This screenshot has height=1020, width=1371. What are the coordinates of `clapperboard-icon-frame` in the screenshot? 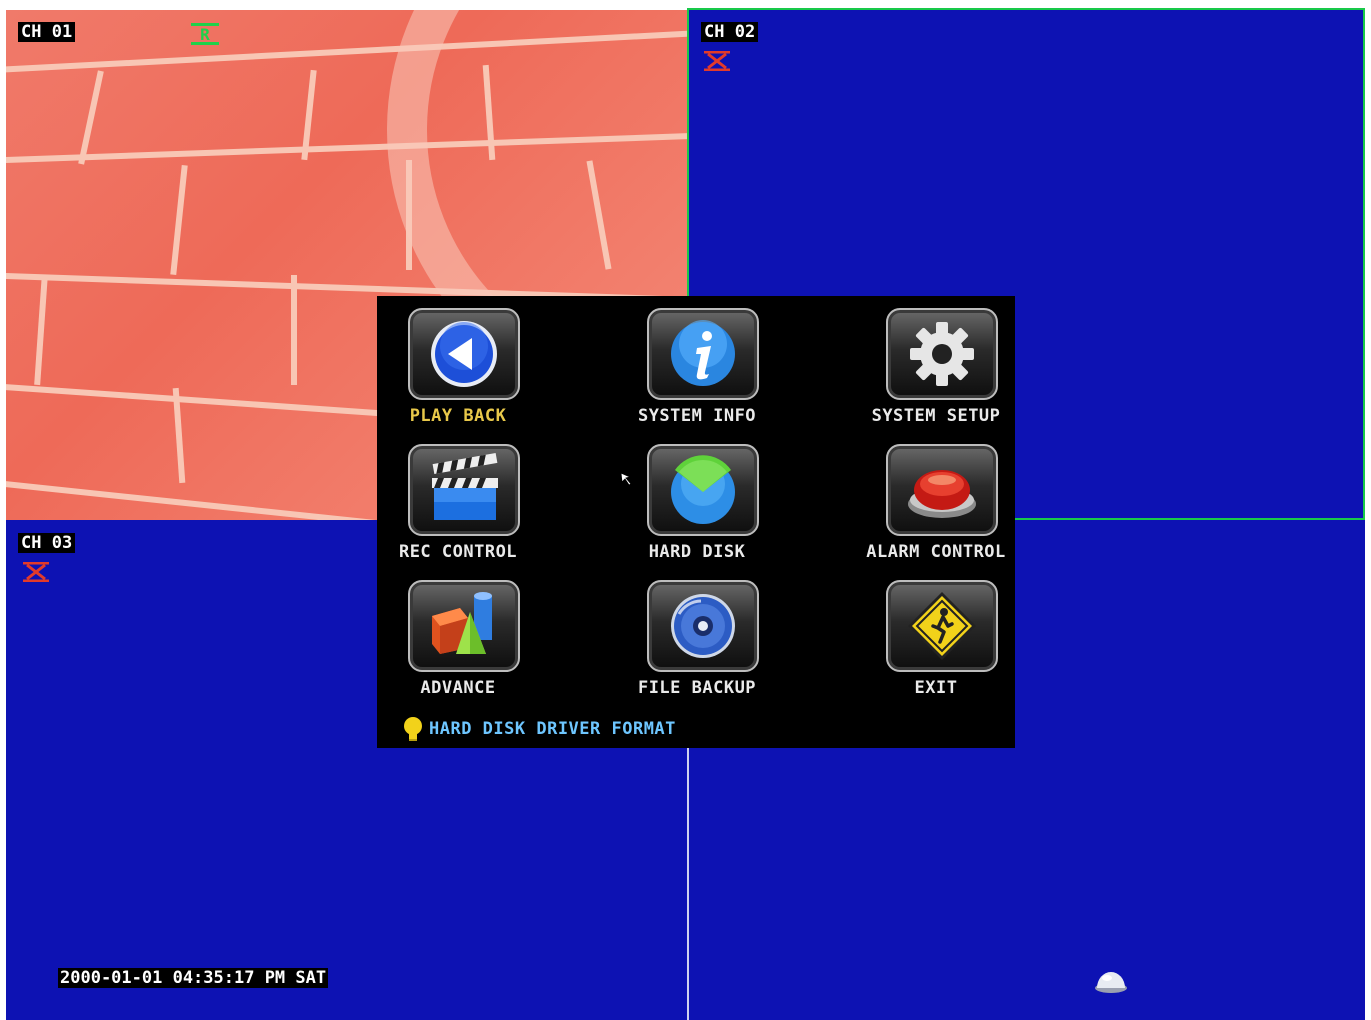 It's located at (464, 490).